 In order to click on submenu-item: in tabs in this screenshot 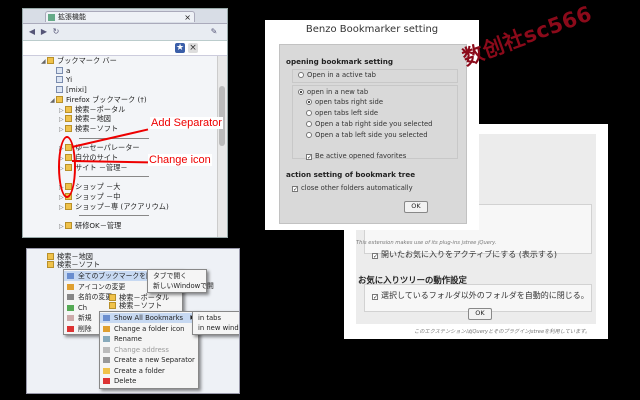, I will do `click(216, 318)`.